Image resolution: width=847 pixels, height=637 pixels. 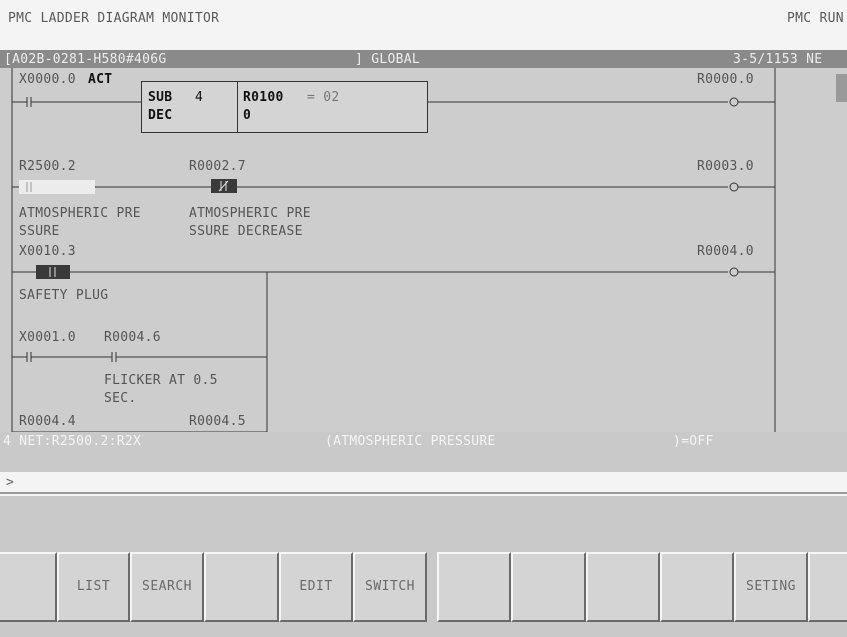 What do you see at coordinates (815, 18) in the screenshot?
I see `pmc-run-status: PMC RUN` at bounding box center [815, 18].